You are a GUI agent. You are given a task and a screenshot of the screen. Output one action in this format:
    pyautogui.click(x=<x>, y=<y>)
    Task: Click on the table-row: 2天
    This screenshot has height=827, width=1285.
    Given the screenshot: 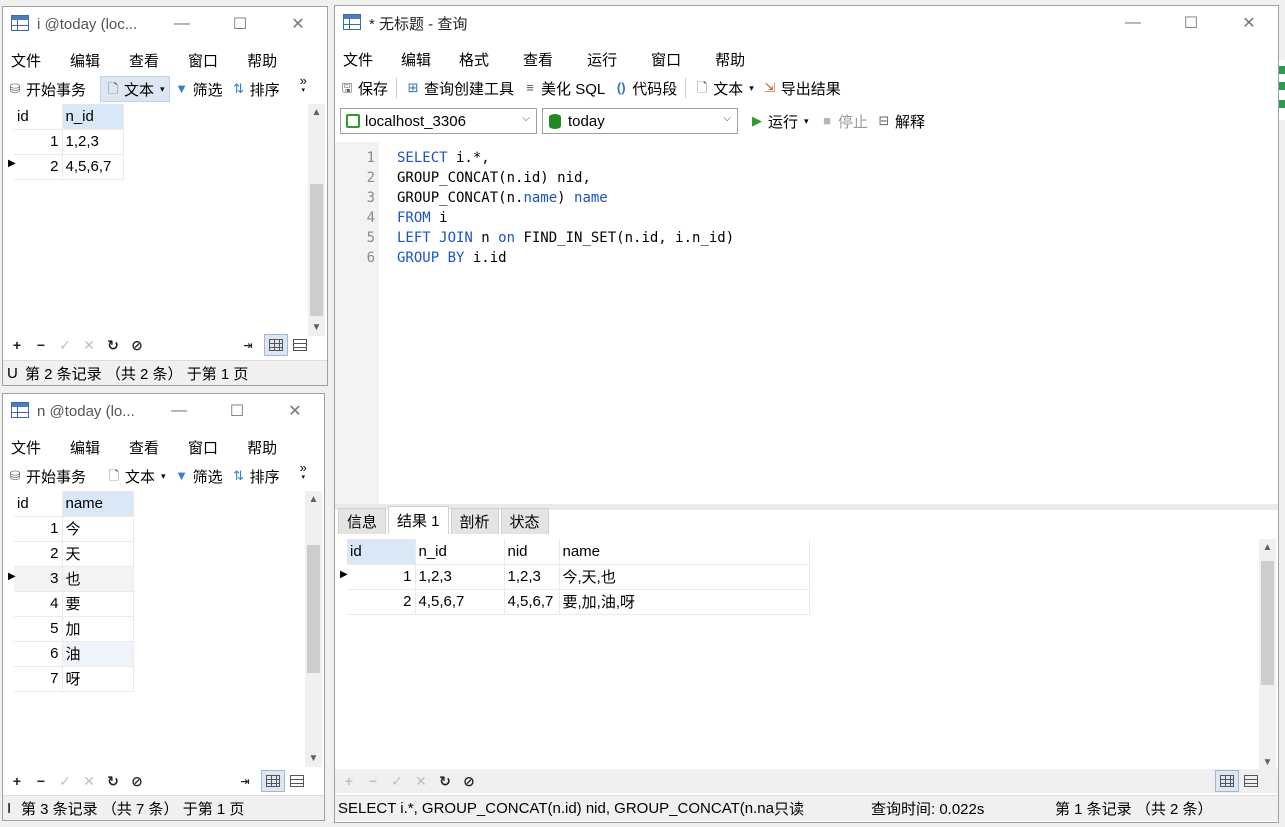 What is the action you would take?
    pyautogui.click(x=74, y=554)
    